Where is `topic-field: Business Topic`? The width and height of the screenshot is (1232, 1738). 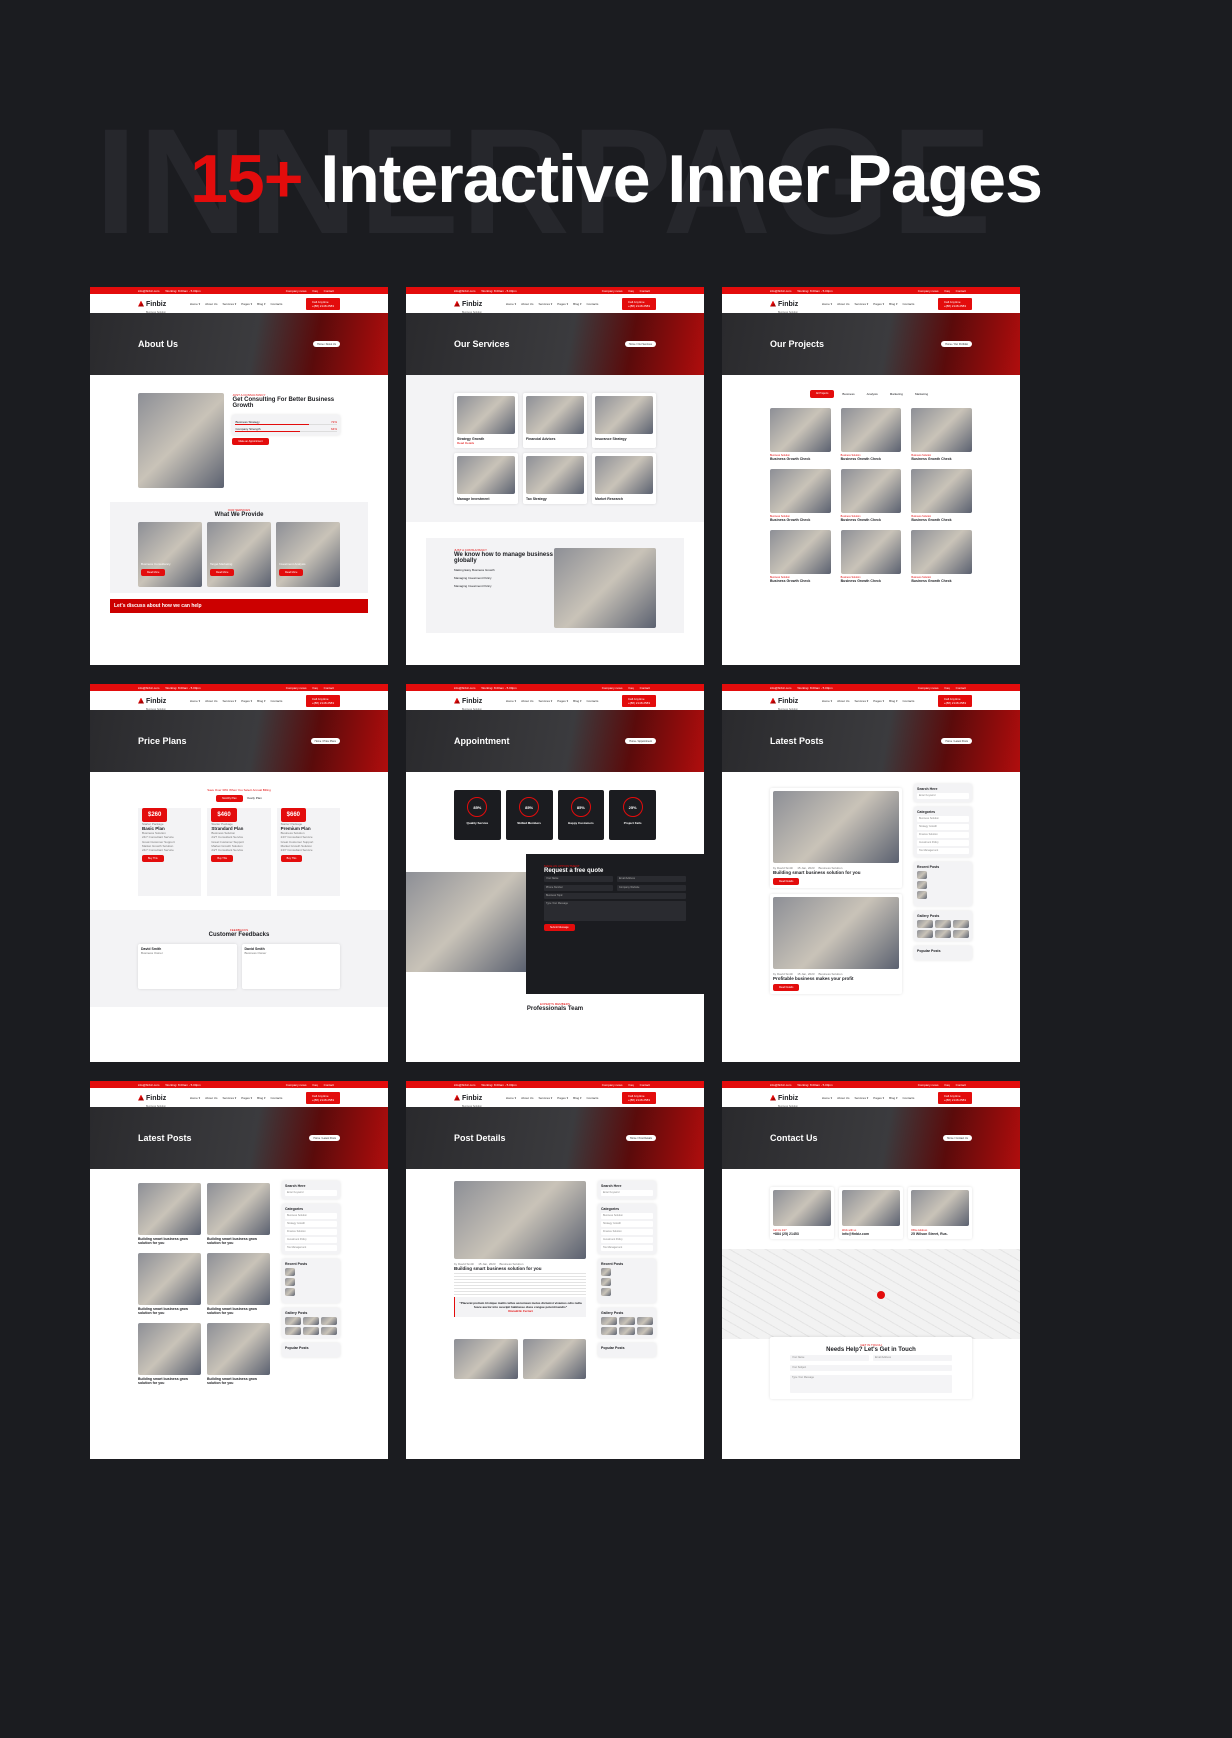 topic-field: Business Topic is located at coordinates (615, 896).